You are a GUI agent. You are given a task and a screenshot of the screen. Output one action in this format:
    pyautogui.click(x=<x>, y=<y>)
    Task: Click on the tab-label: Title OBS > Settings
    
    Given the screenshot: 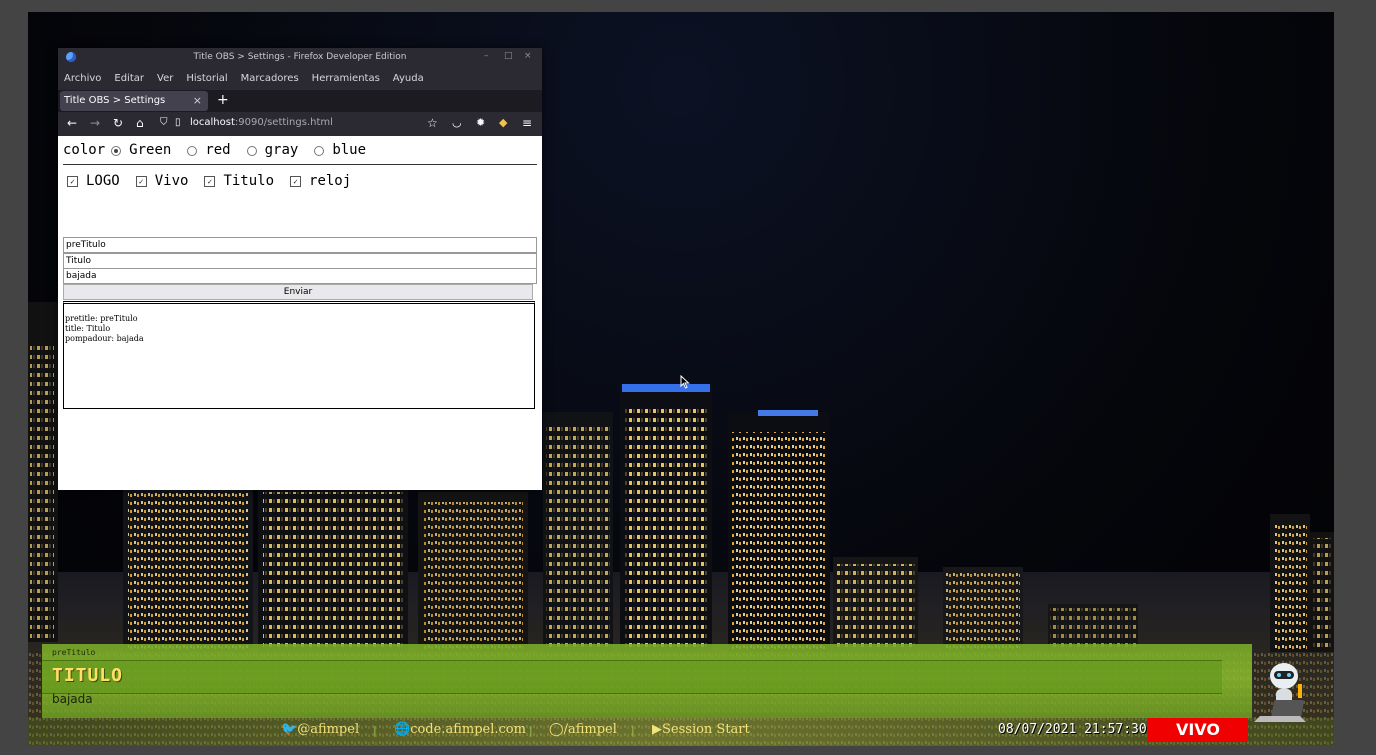 What is the action you would take?
    pyautogui.click(x=115, y=100)
    